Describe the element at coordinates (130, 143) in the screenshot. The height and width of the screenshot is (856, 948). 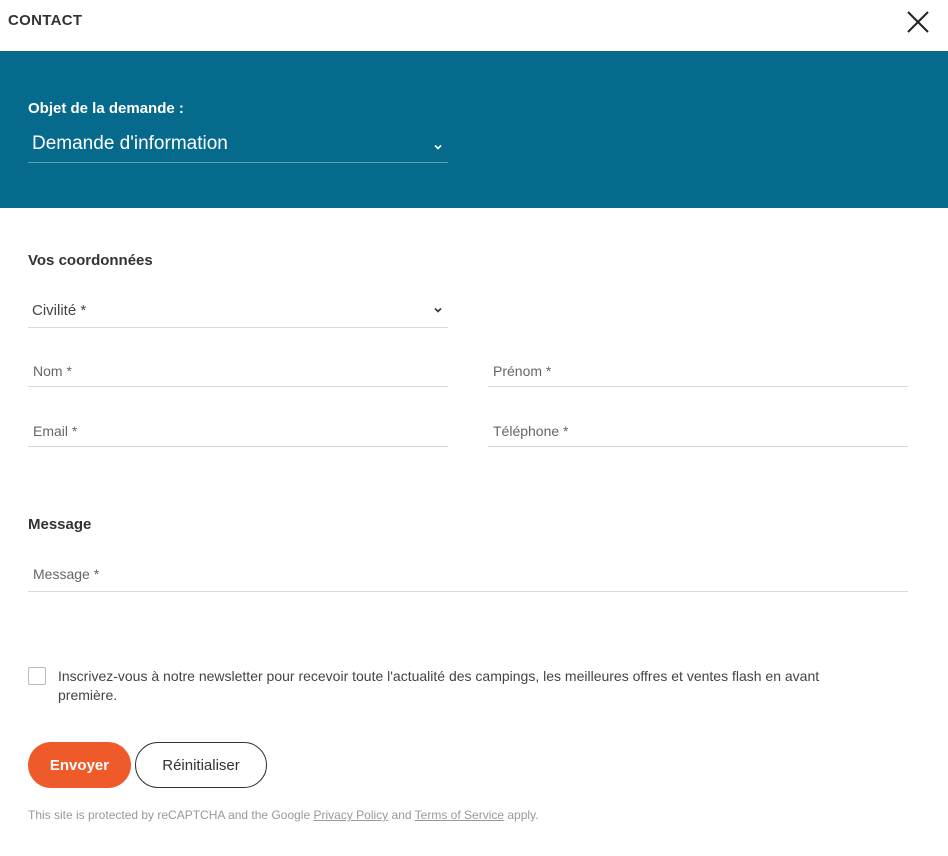
I see `request-subject-value: Demande d'information` at that location.